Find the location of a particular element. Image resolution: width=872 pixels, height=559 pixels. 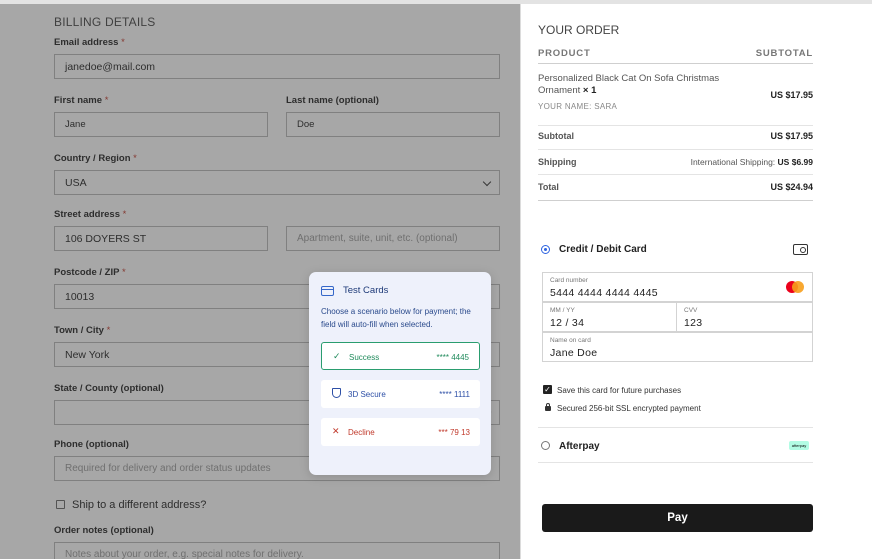

credit-card-icon is located at coordinates (327, 291).